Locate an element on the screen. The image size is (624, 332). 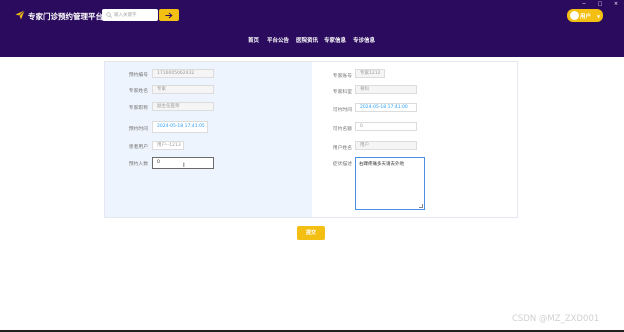
submit-button: 提交 is located at coordinates (311, 233).